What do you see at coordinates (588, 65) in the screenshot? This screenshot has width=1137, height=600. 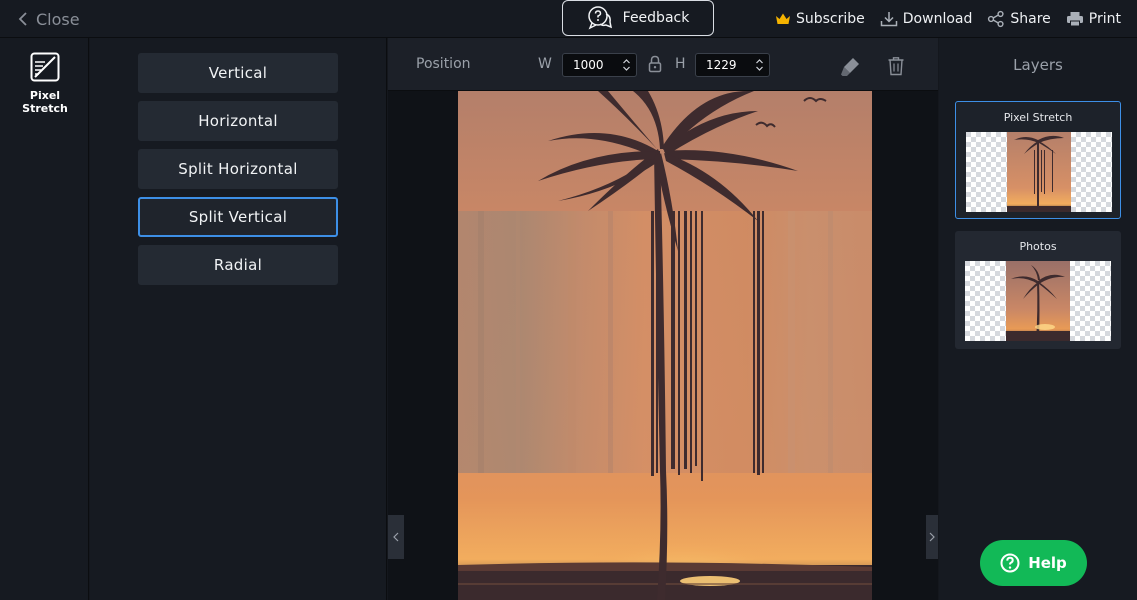 I see `width-value: 1000` at bounding box center [588, 65].